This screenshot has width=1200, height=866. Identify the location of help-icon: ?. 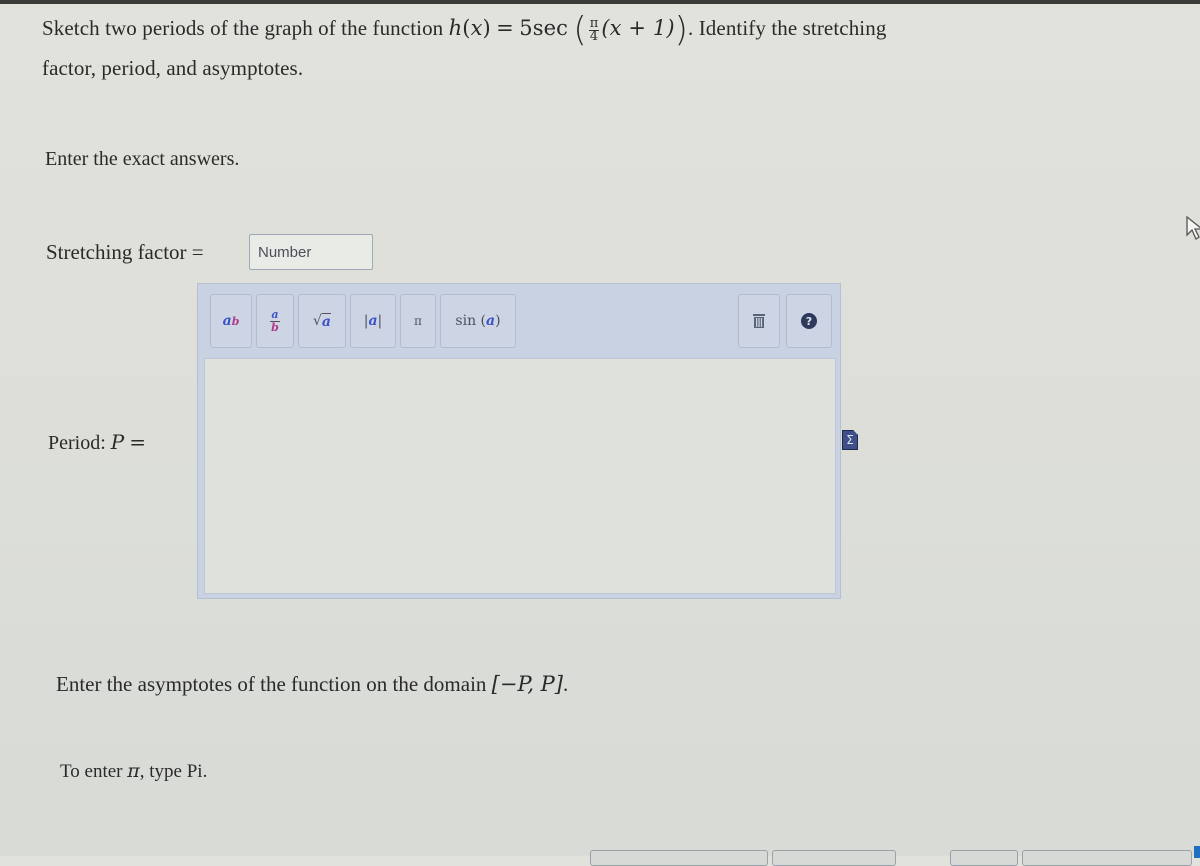
(809, 321).